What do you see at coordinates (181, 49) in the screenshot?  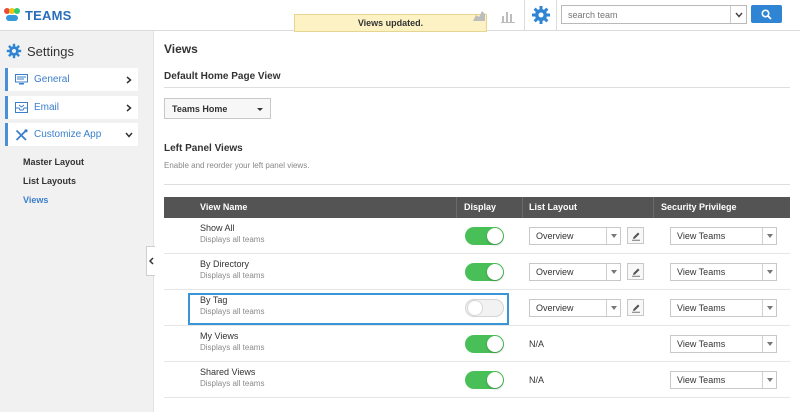 I see `page-title: Views` at bounding box center [181, 49].